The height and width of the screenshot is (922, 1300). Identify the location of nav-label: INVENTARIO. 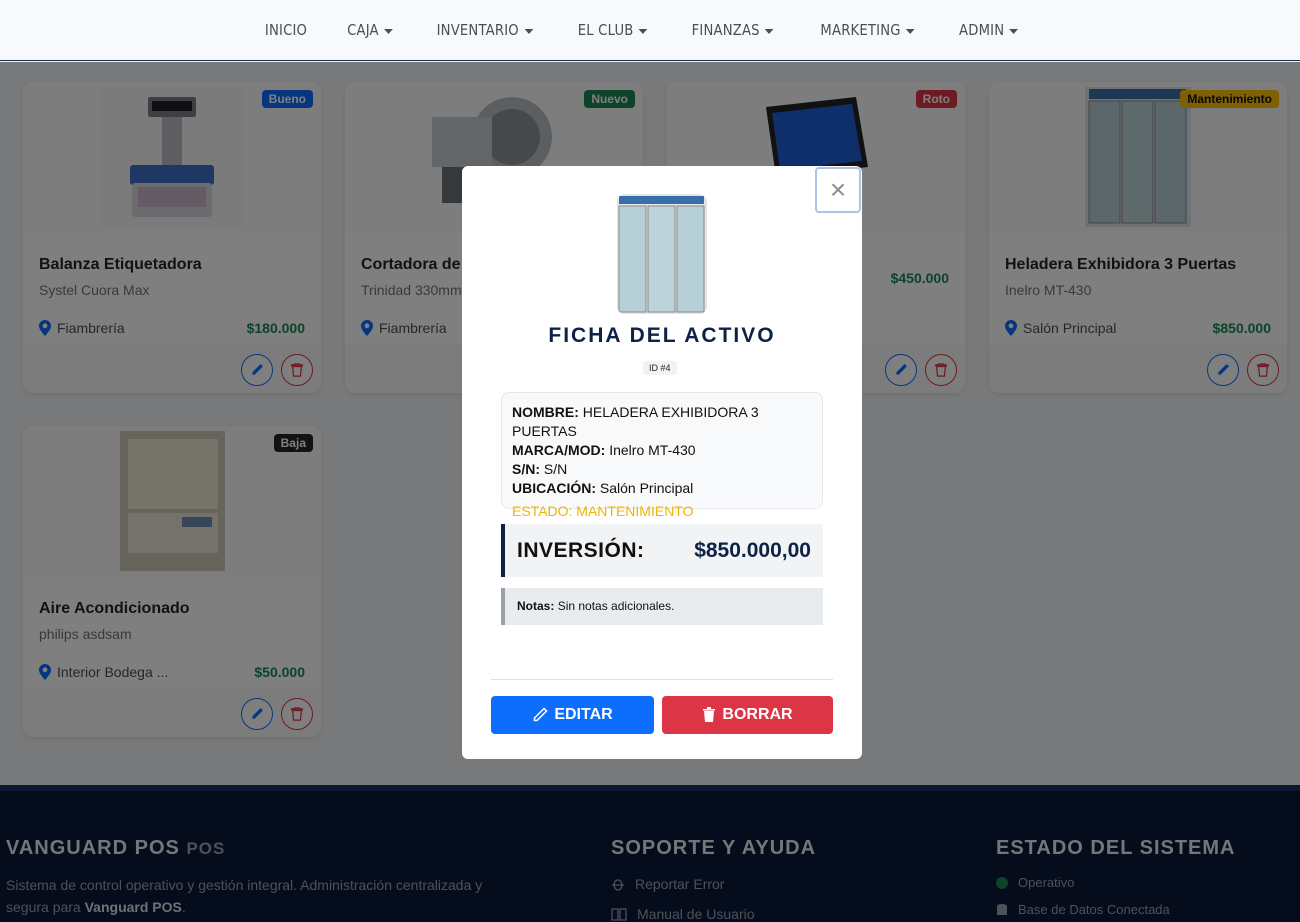
(477, 30).